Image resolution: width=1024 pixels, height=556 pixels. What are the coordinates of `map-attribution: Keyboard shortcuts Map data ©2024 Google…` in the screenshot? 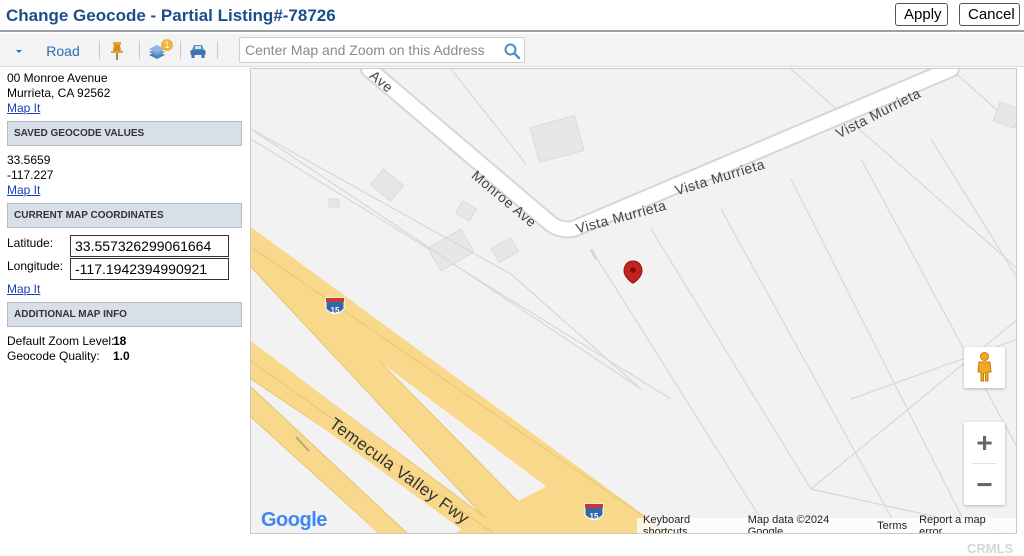 It's located at (826, 523).